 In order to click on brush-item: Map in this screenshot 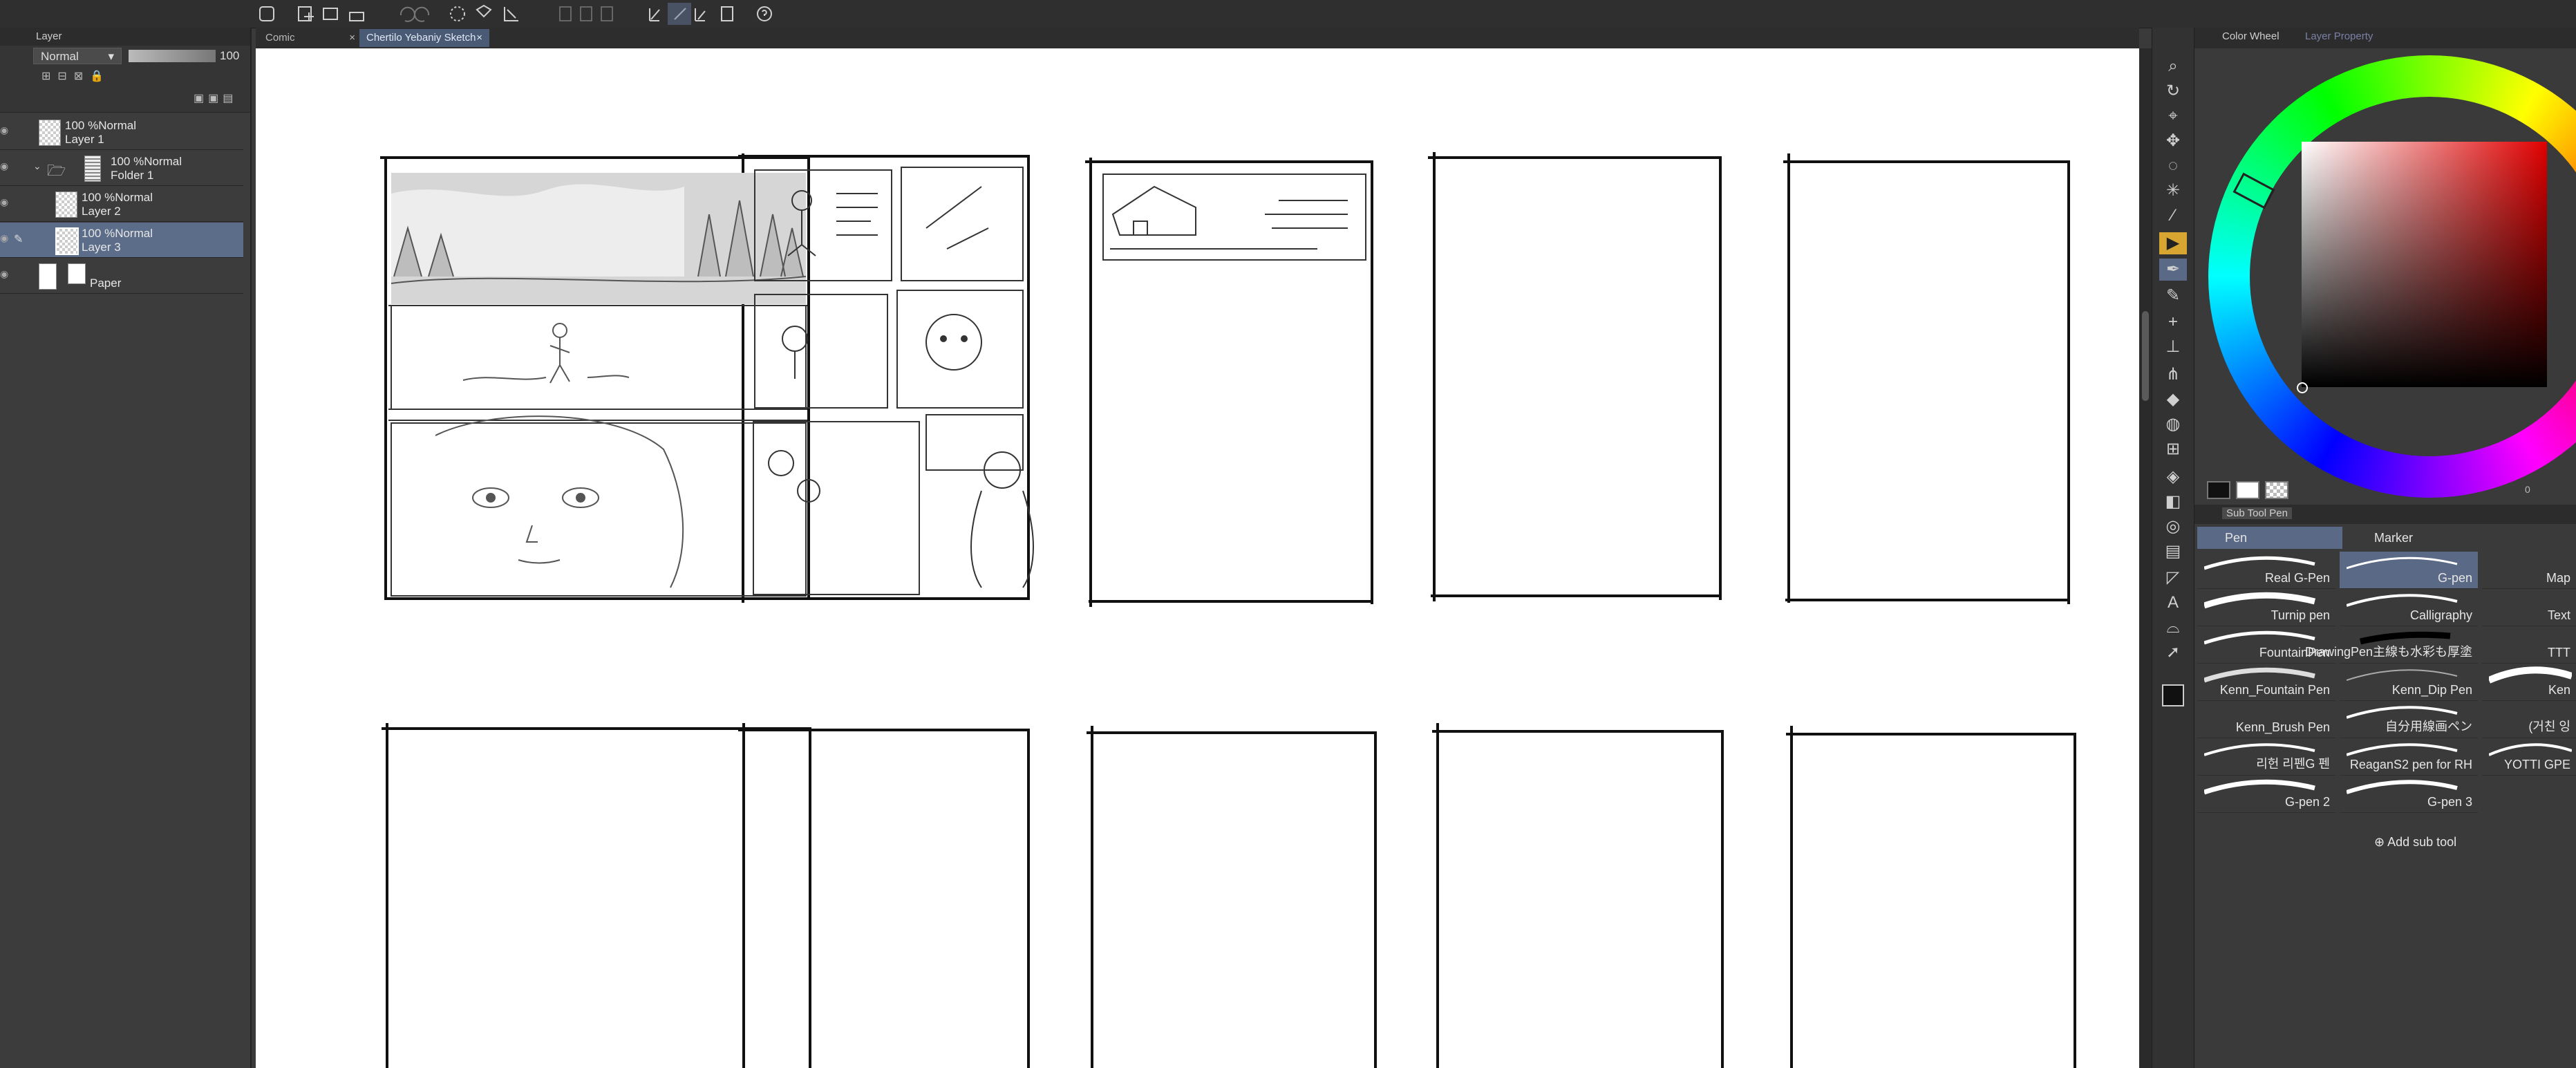, I will do `click(2529, 570)`.